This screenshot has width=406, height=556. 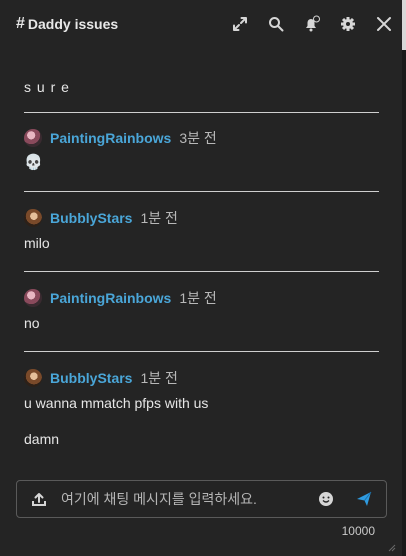 What do you see at coordinates (358, 531) in the screenshot?
I see `character-counter: 10000` at bounding box center [358, 531].